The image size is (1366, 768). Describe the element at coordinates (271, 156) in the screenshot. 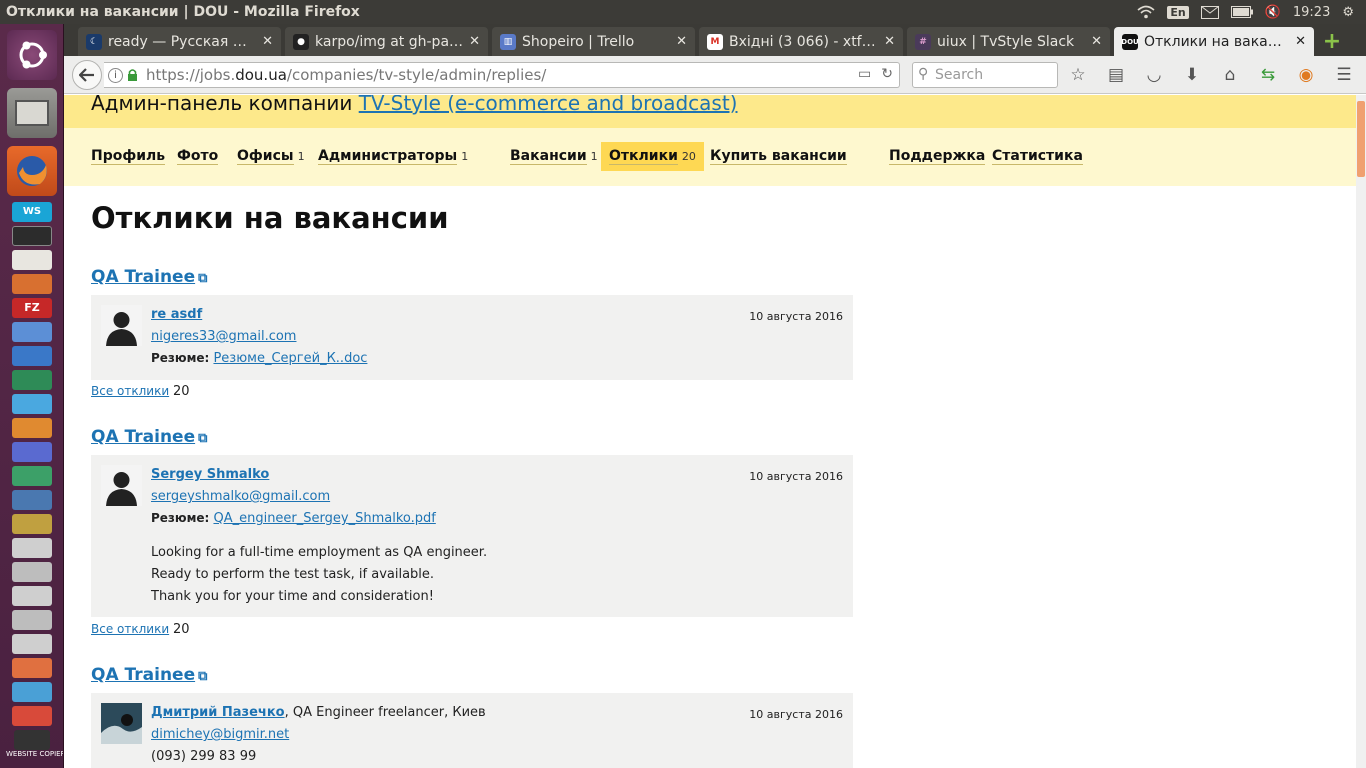

I see `subnav-item-3: Офисы 1` at that location.